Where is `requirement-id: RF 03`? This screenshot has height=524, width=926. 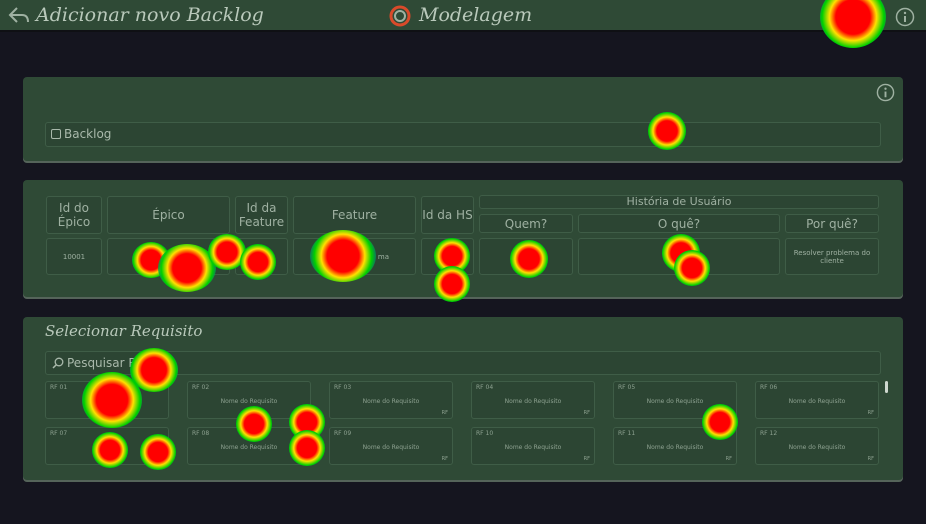 requirement-id: RF 03 is located at coordinates (343, 387).